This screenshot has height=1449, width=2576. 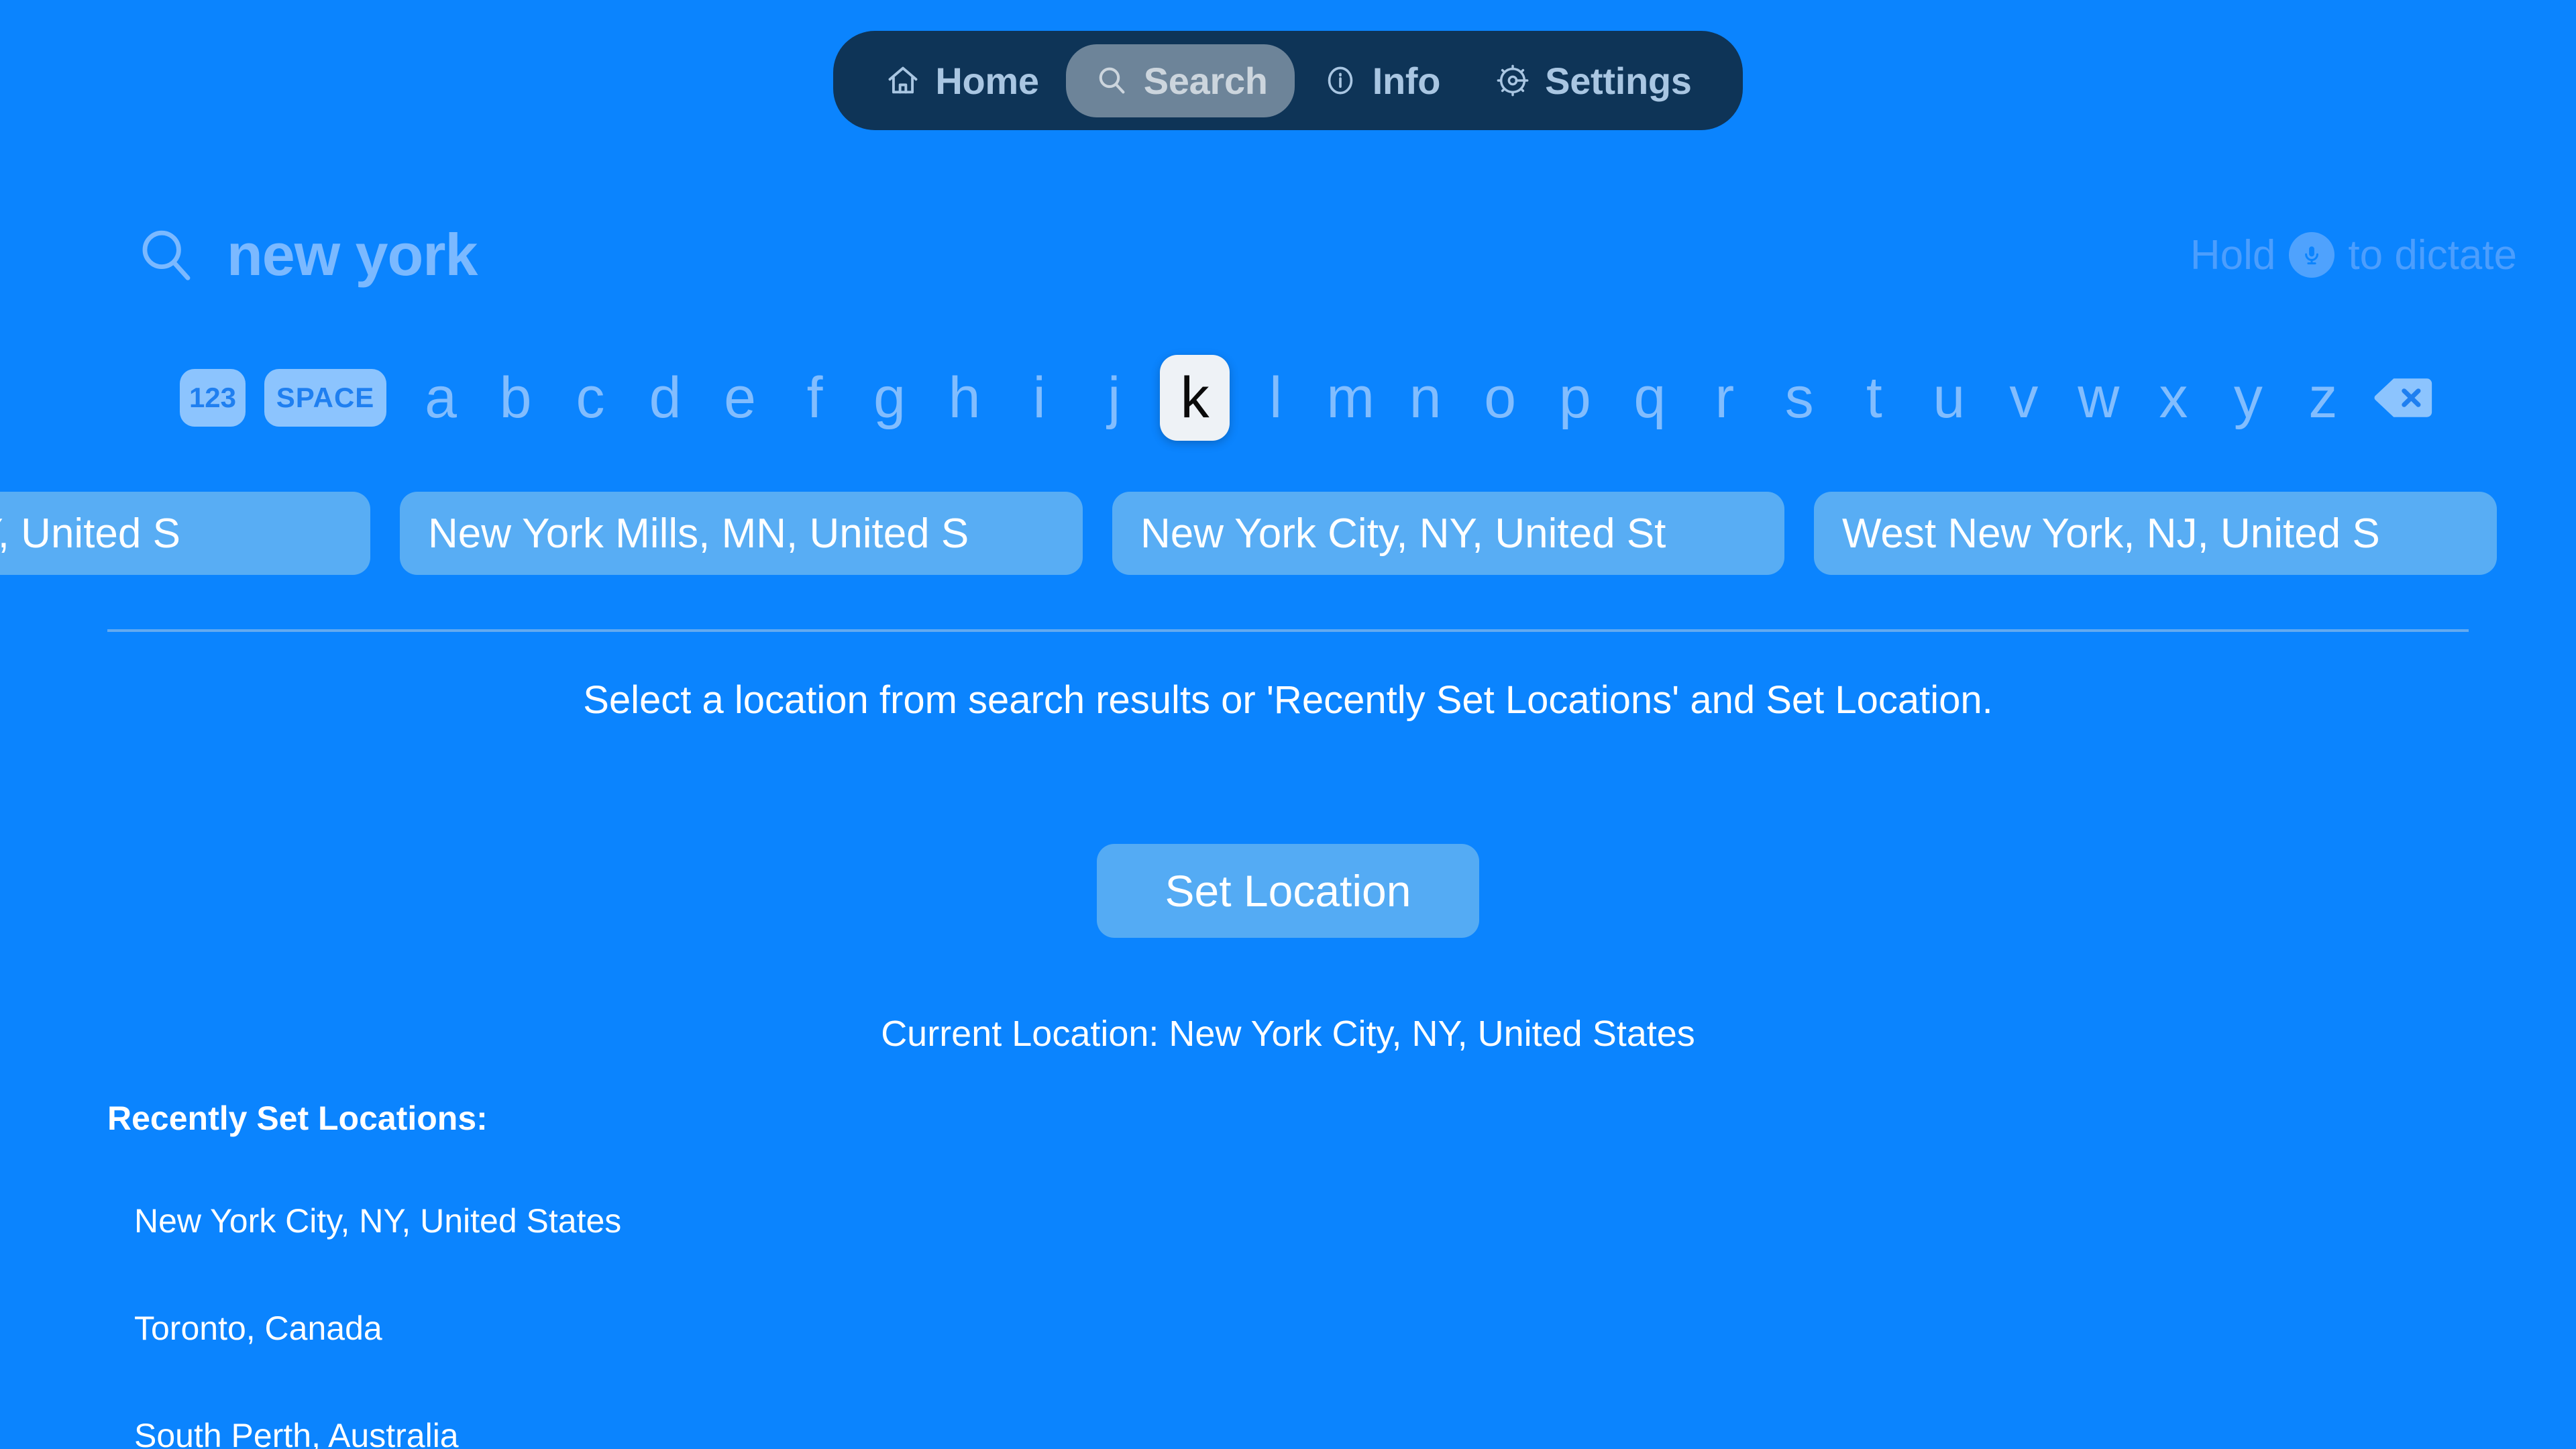 I want to click on dictate-hint: Hold to dictate, so click(x=2353, y=255).